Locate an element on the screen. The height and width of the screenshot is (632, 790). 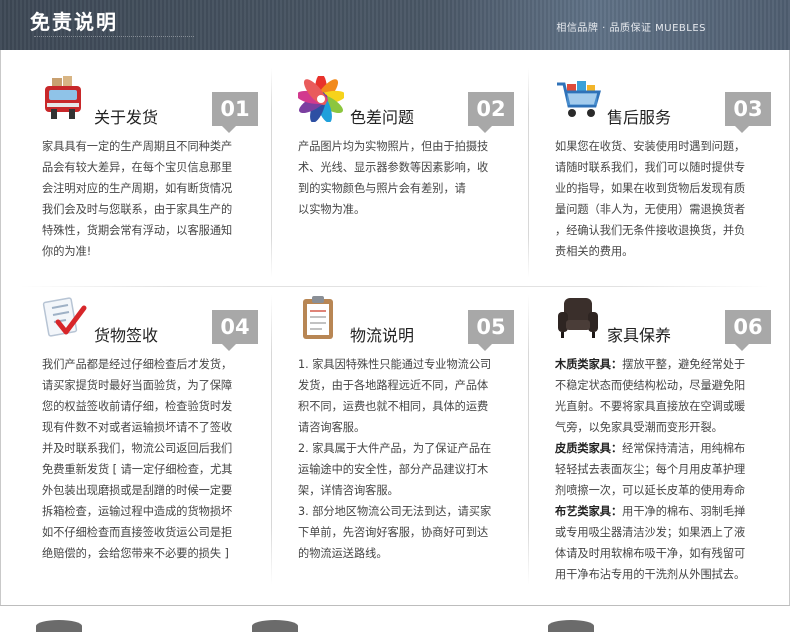
section-text: 用干净的棉布、羽制毛掸 is located at coordinates (684, 511).